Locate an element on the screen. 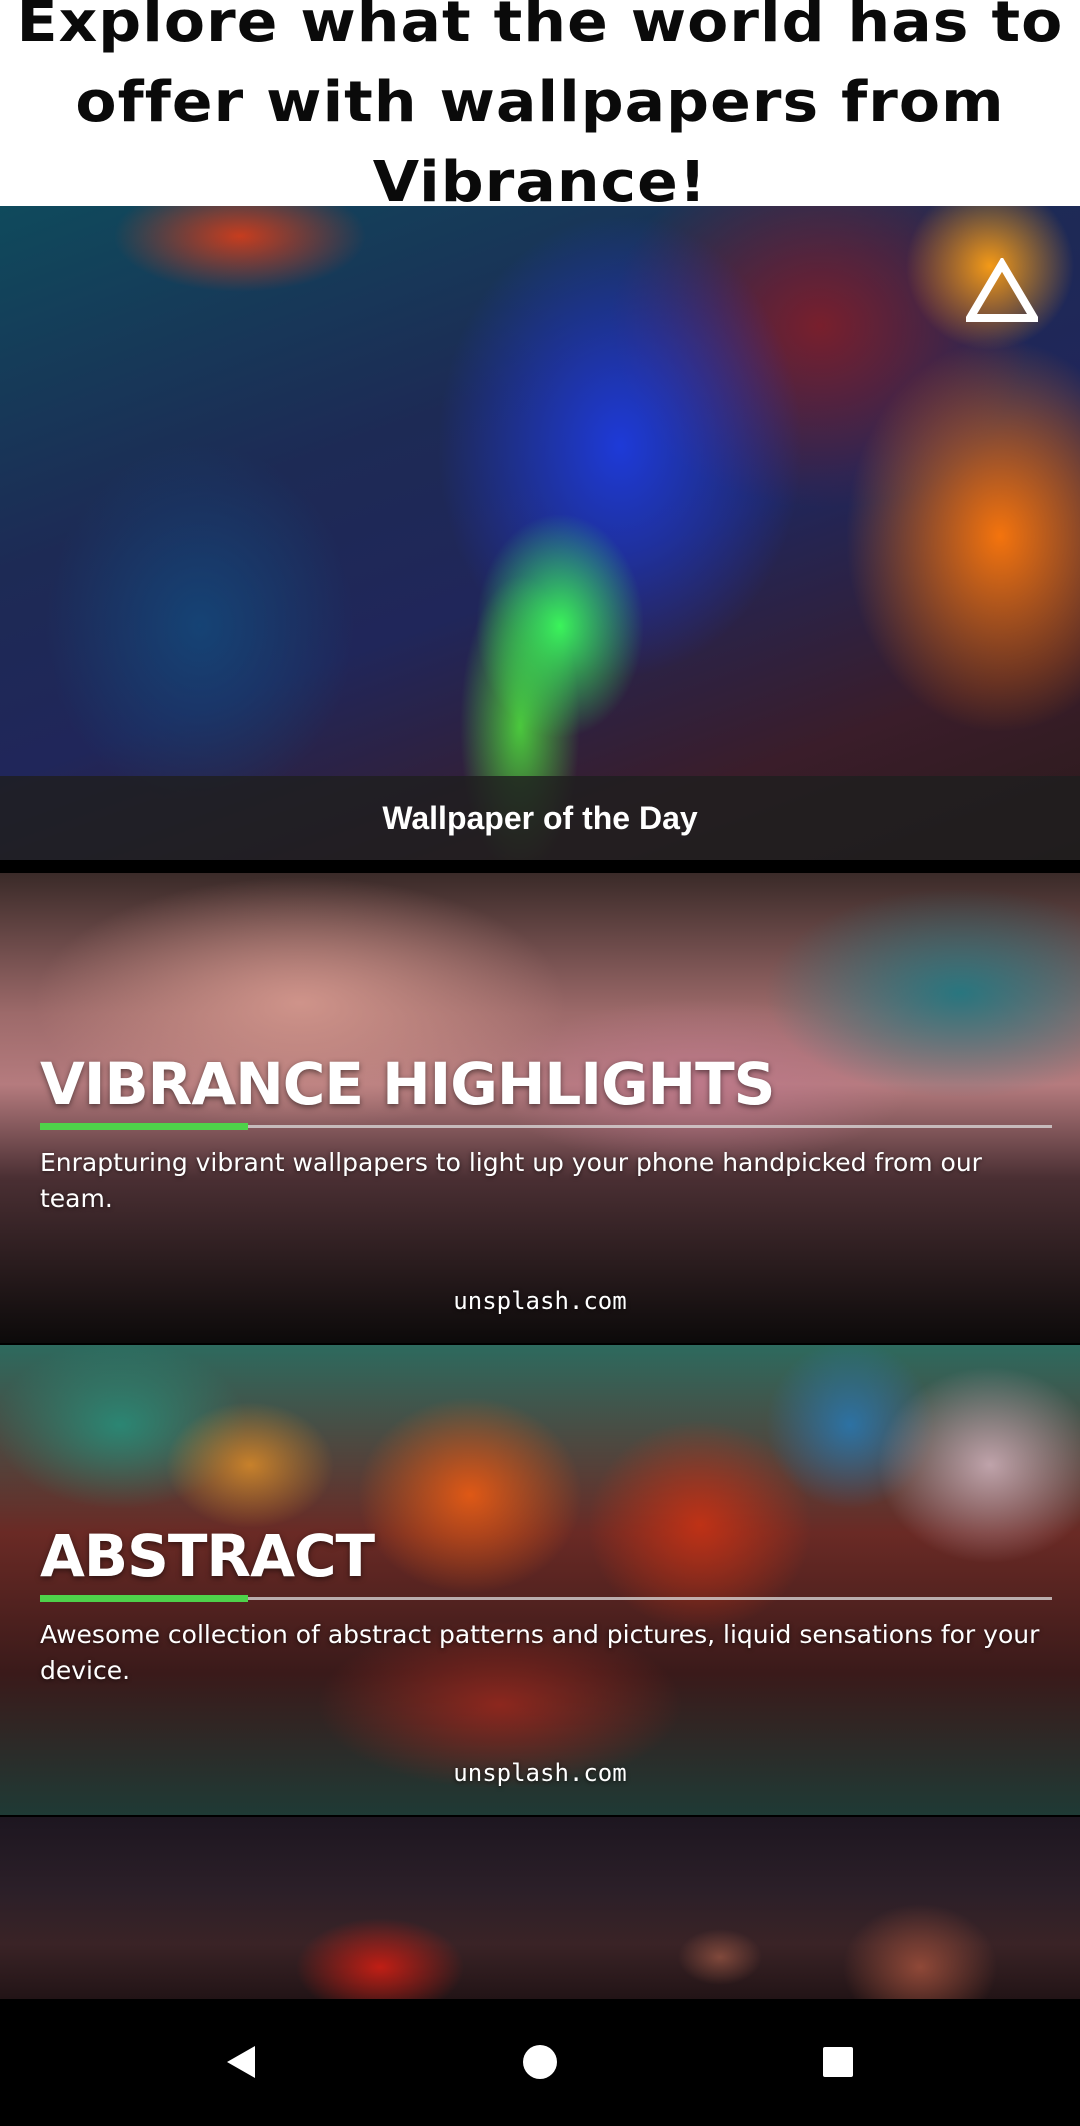 The height and width of the screenshot is (2126, 1080). home-circle-icon is located at coordinates (540, 2062).